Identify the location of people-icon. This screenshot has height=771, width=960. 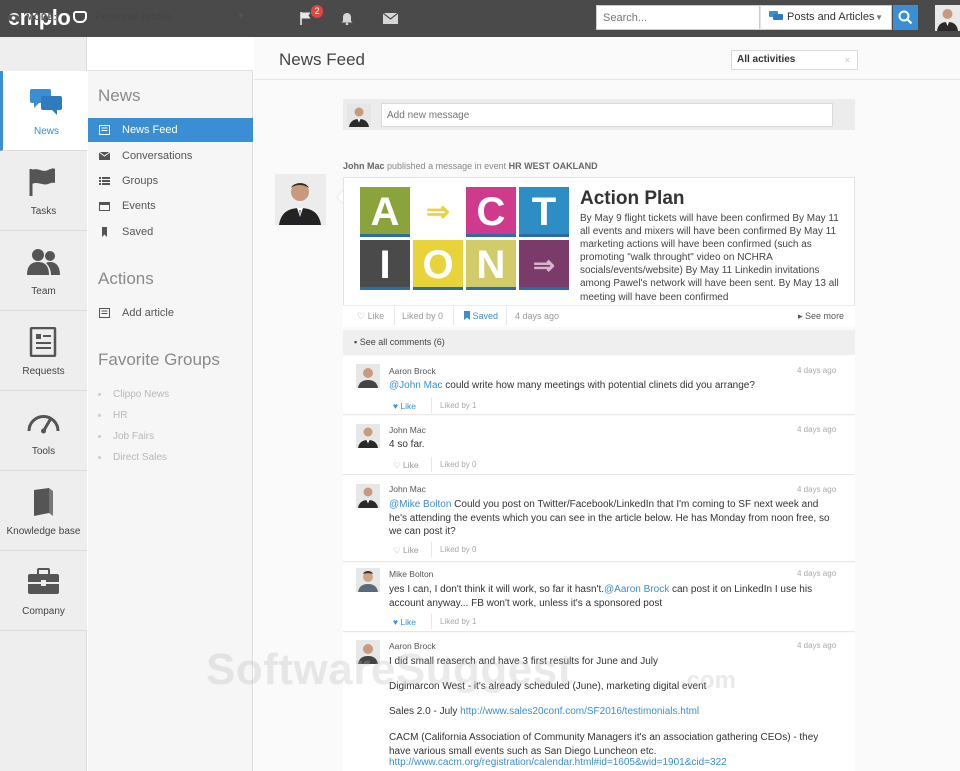
(43, 262).